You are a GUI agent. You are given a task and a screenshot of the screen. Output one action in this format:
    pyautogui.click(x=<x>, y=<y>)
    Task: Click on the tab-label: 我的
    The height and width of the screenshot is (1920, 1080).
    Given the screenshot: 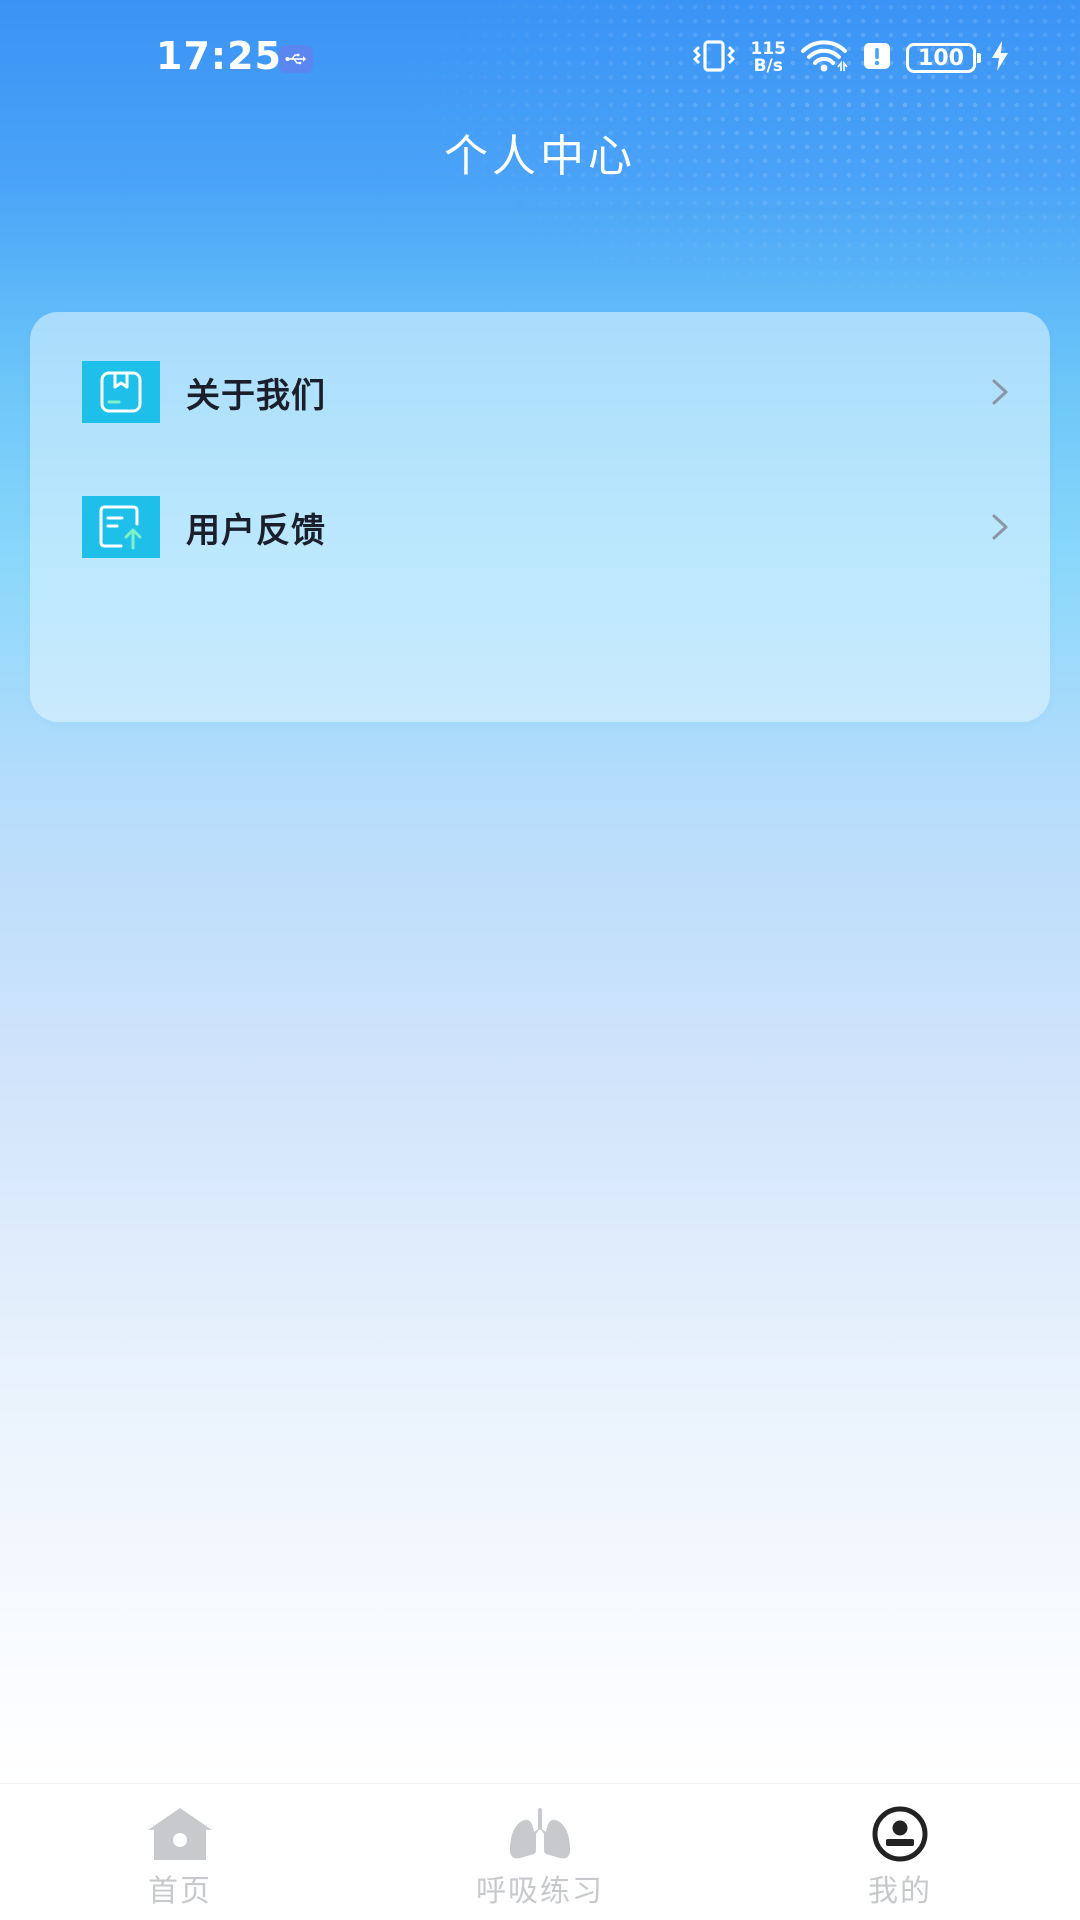 What is the action you would take?
    pyautogui.click(x=900, y=1891)
    